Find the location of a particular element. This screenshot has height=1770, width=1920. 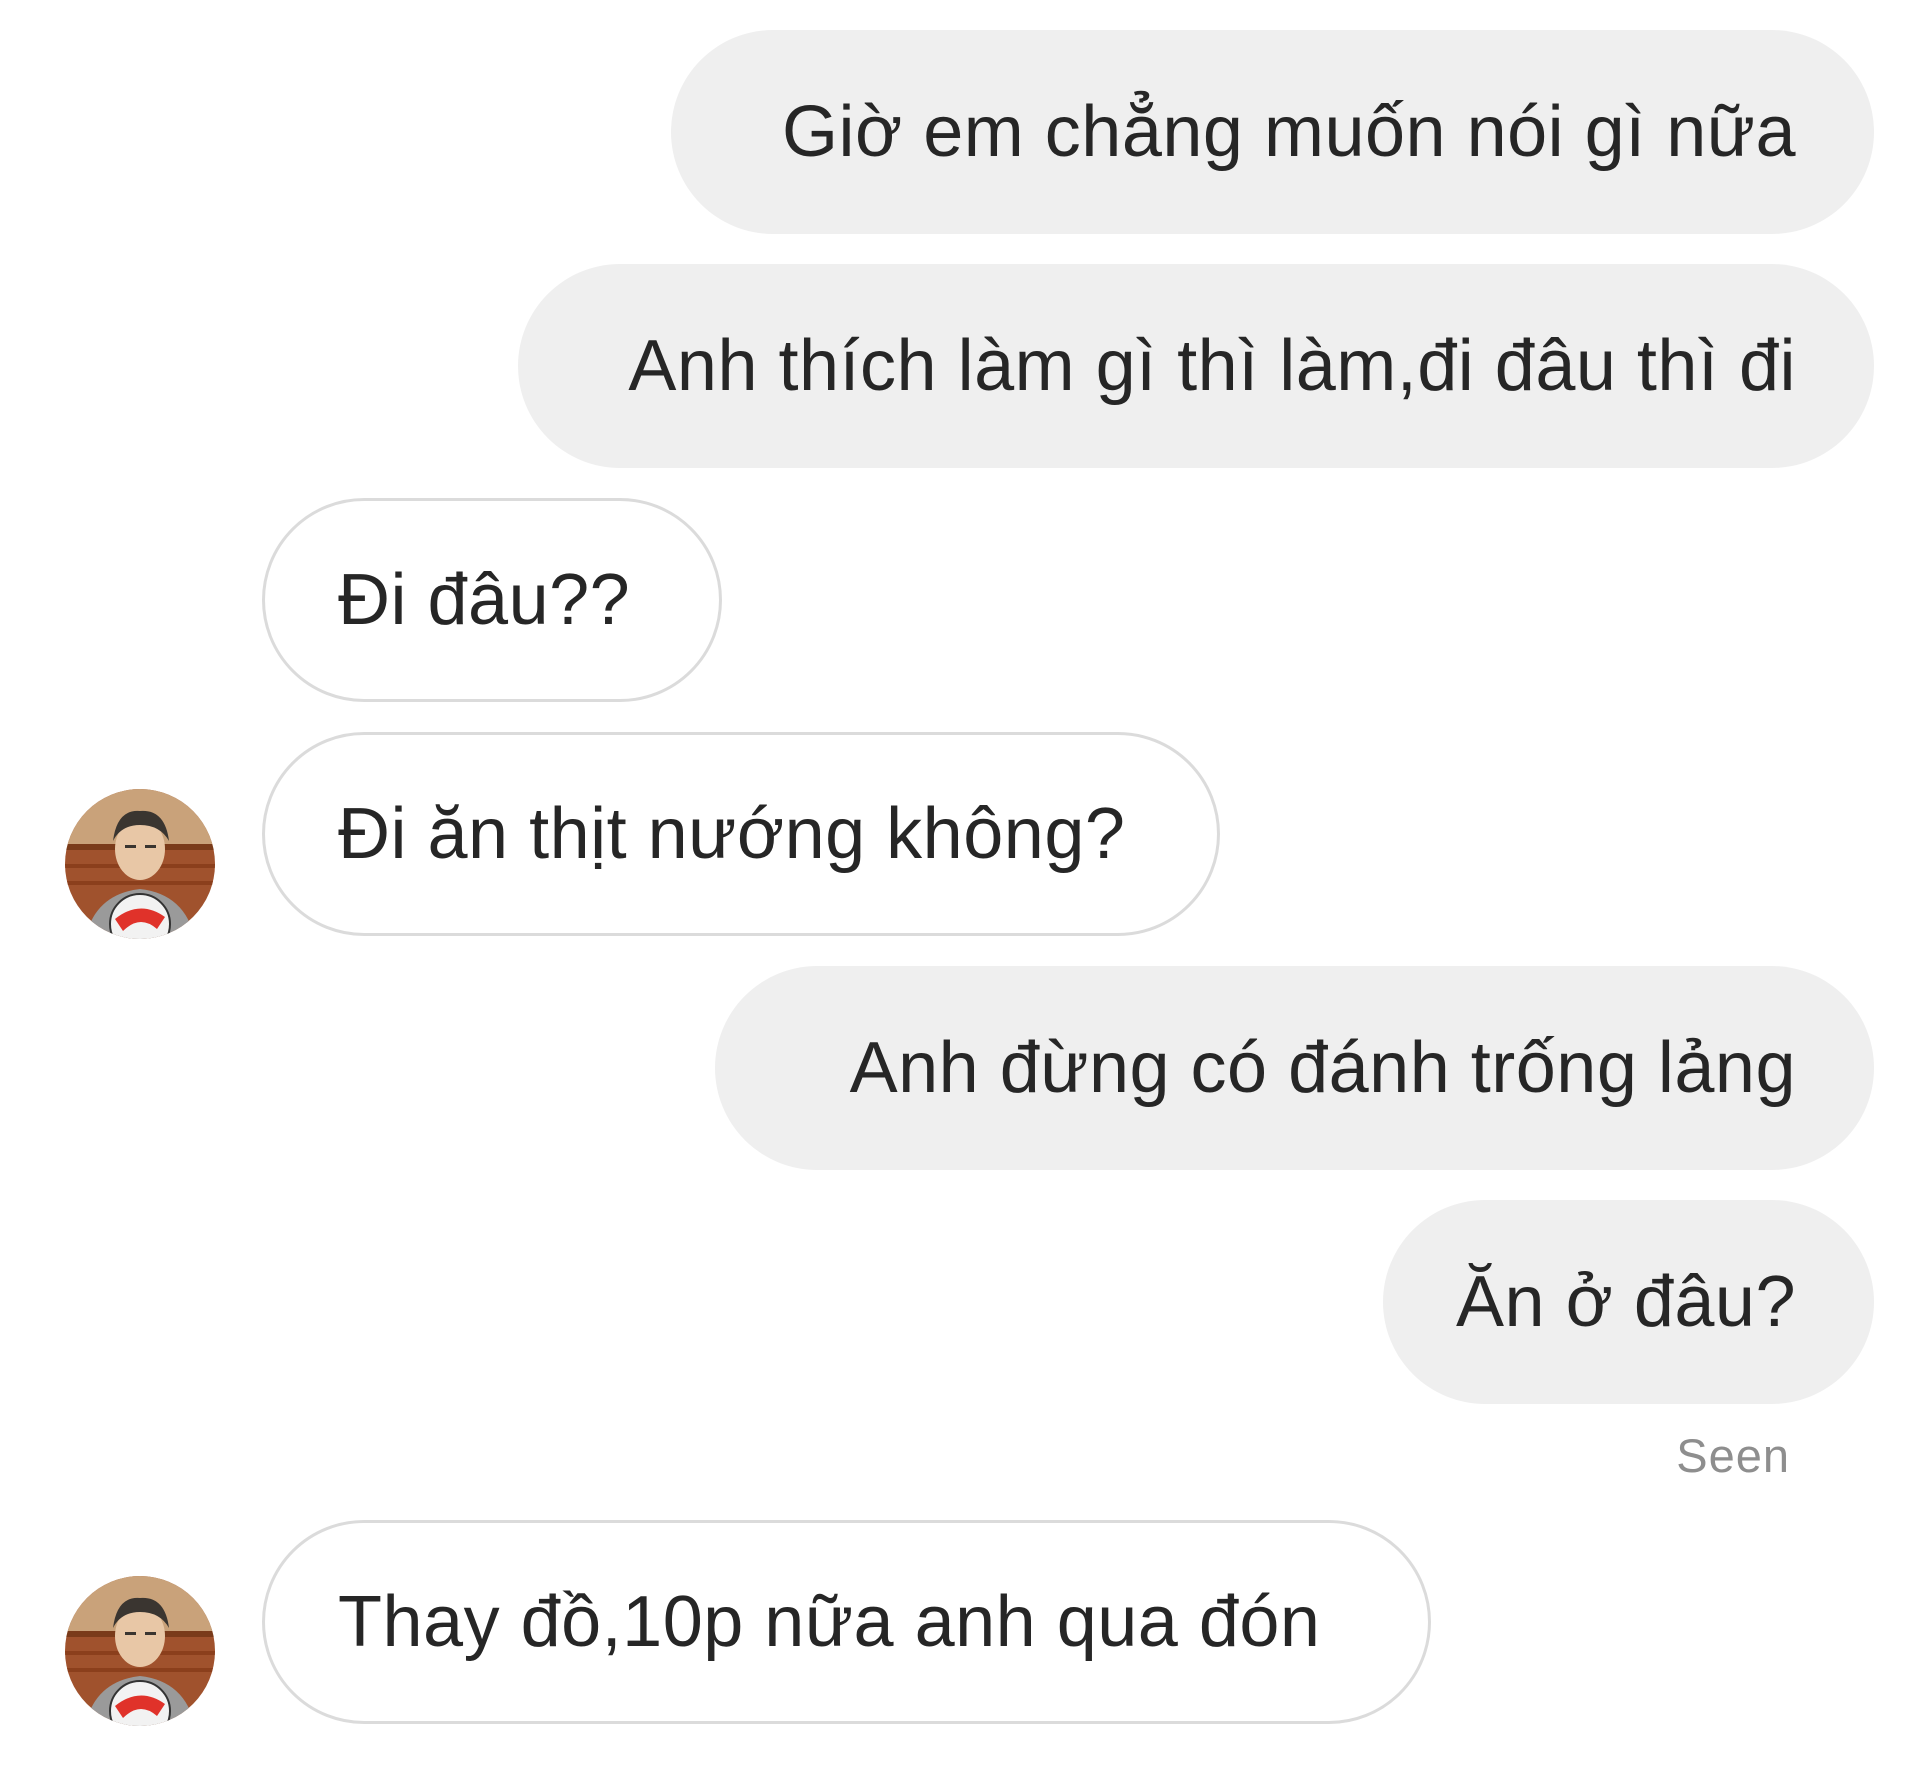

message-text: Anh thích làm gì thì làm,đi đâu thì đi is located at coordinates (1212, 366).